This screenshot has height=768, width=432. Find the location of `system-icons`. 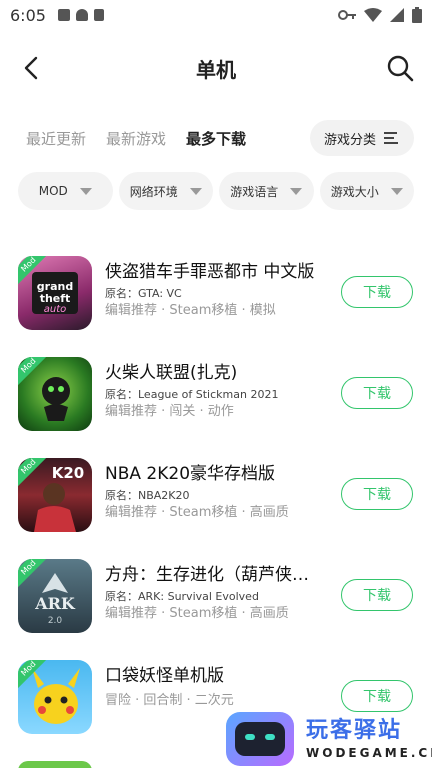

system-icons is located at coordinates (380, 15).